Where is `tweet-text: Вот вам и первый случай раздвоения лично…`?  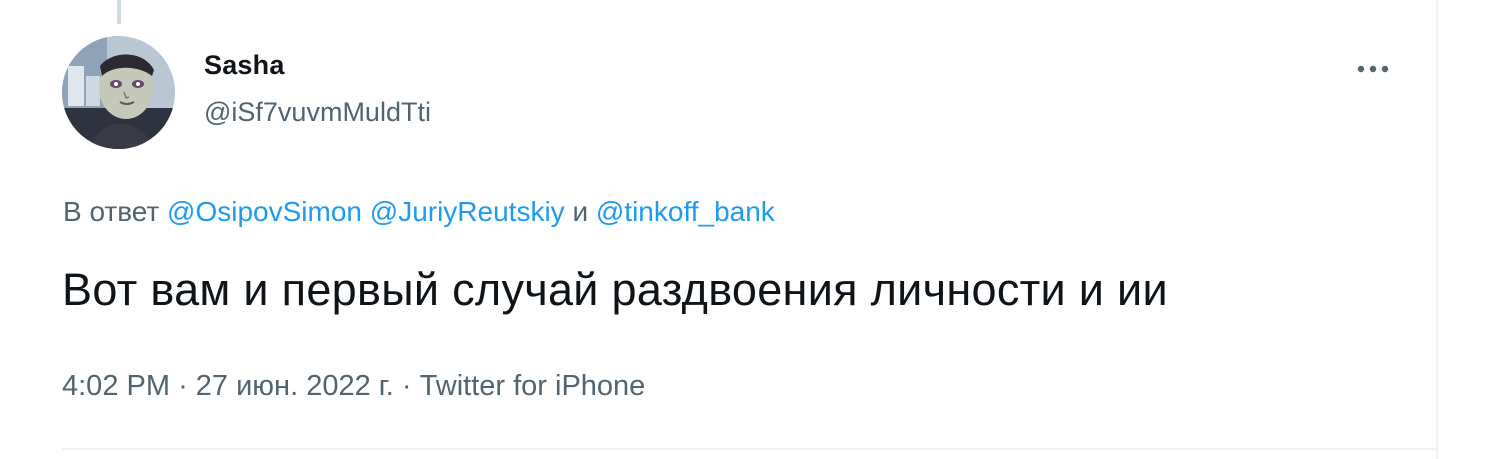 tweet-text: Вот вам и первый случай раздвоения лично… is located at coordinates (615, 289).